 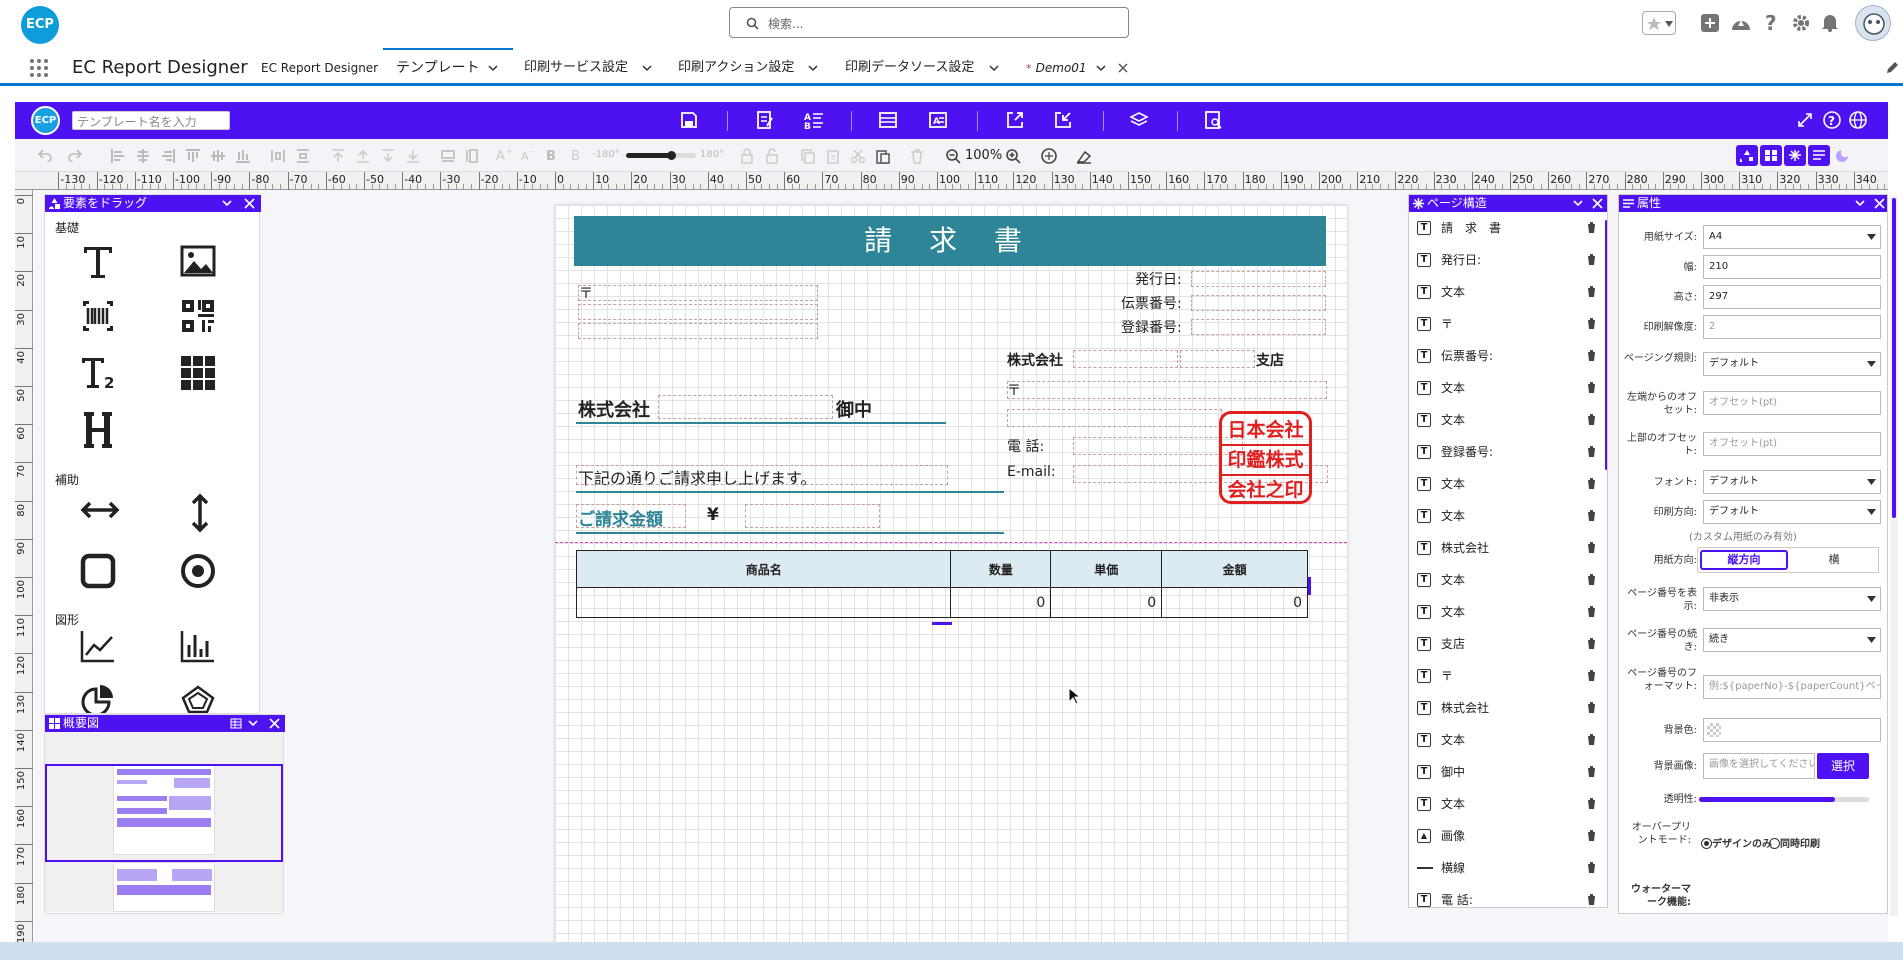 I want to click on yen-symbol: ¥, so click(x=713, y=515).